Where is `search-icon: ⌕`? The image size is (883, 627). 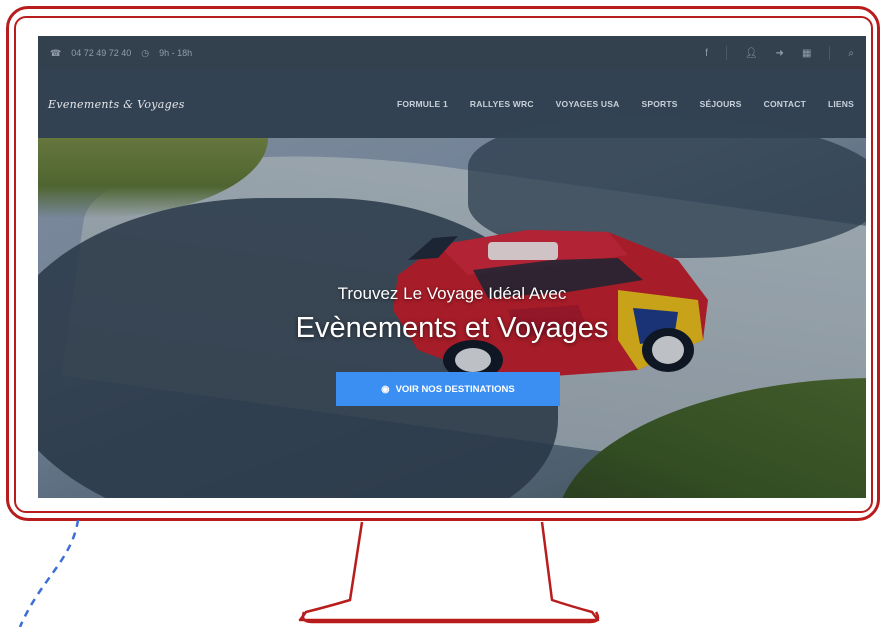
search-icon: ⌕ is located at coordinates (851, 53).